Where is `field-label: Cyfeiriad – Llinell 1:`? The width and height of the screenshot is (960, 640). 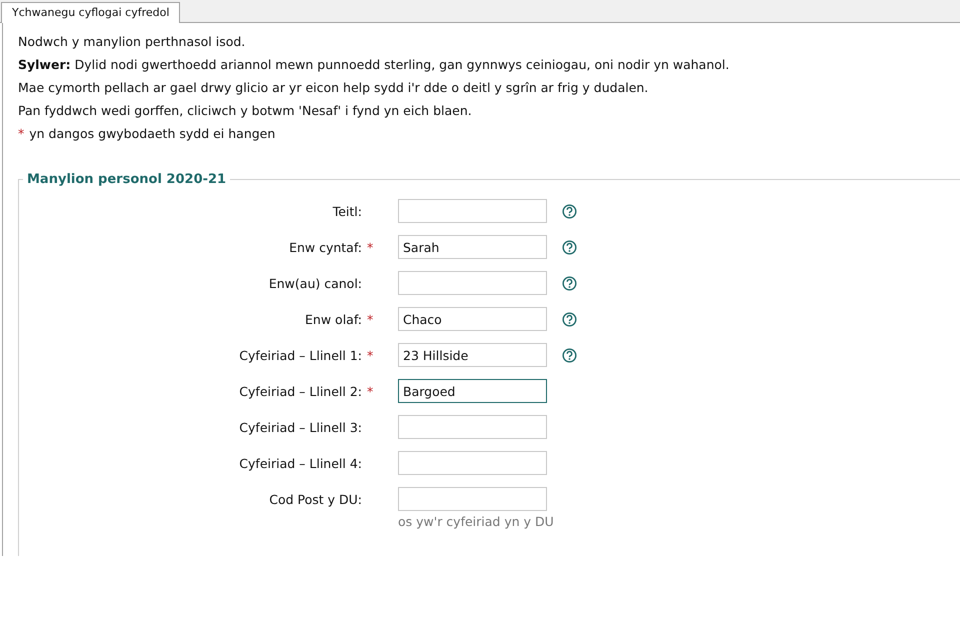 field-label: Cyfeiriad – Llinell 1: is located at coordinates (300, 355).